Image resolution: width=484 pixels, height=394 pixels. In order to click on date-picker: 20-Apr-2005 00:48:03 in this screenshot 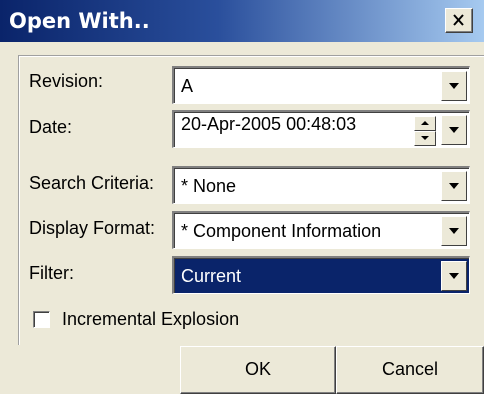, I will do `click(321, 129)`.